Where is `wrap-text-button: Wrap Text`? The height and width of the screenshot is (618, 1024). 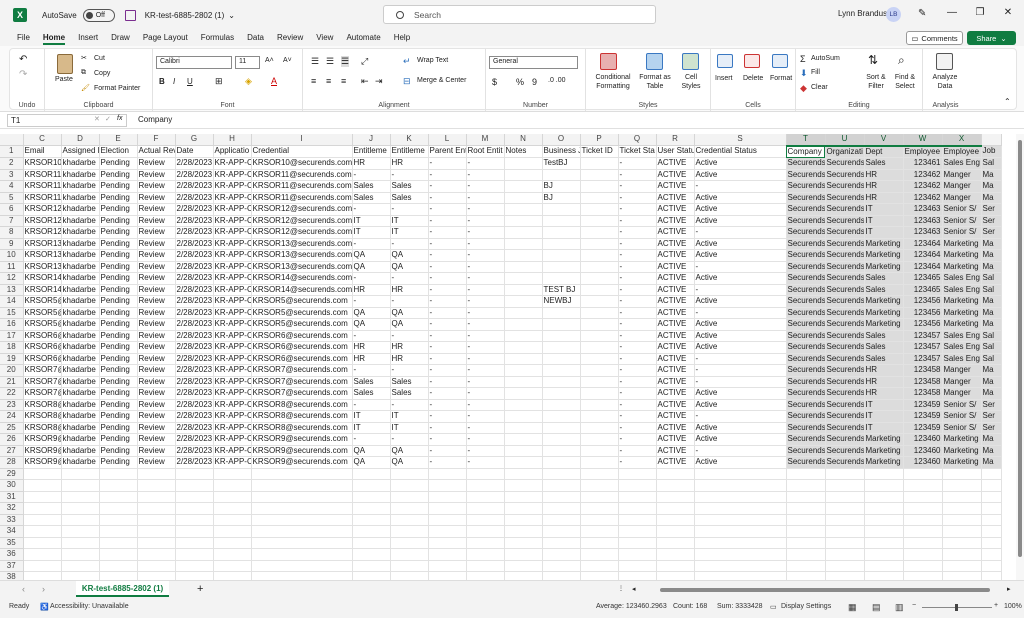 wrap-text-button: Wrap Text is located at coordinates (432, 60).